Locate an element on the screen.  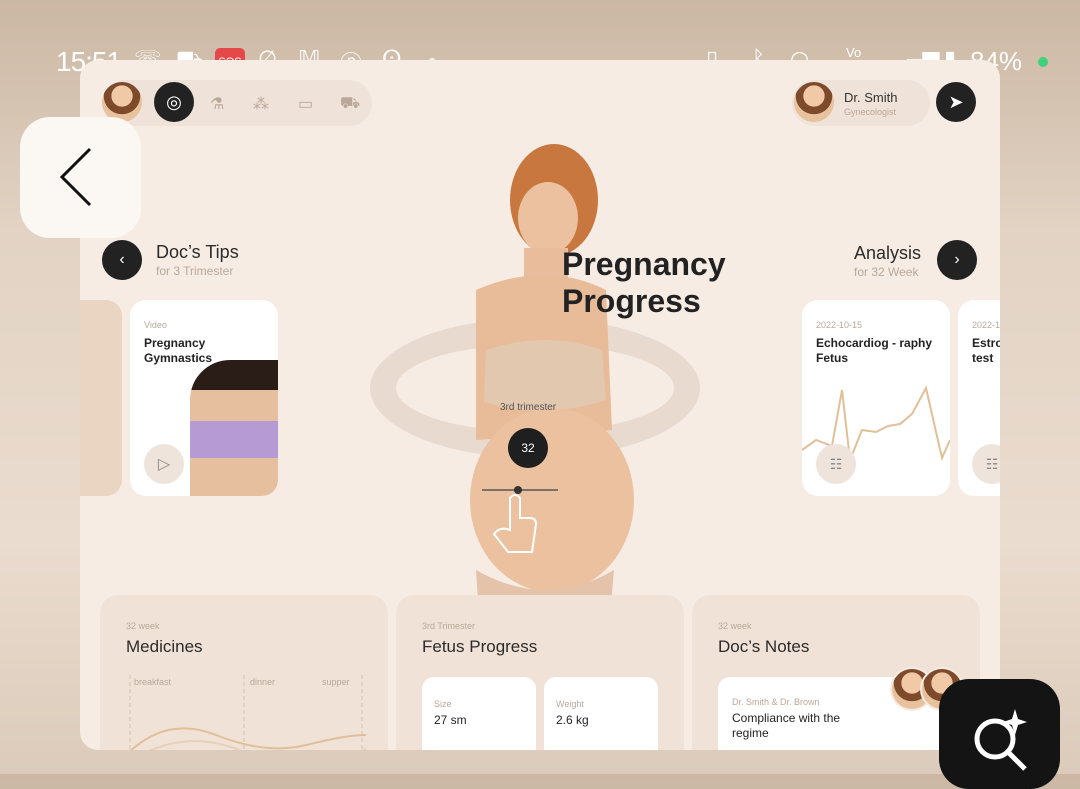
trimester-label: 3rd trimester is located at coordinates (528, 407).